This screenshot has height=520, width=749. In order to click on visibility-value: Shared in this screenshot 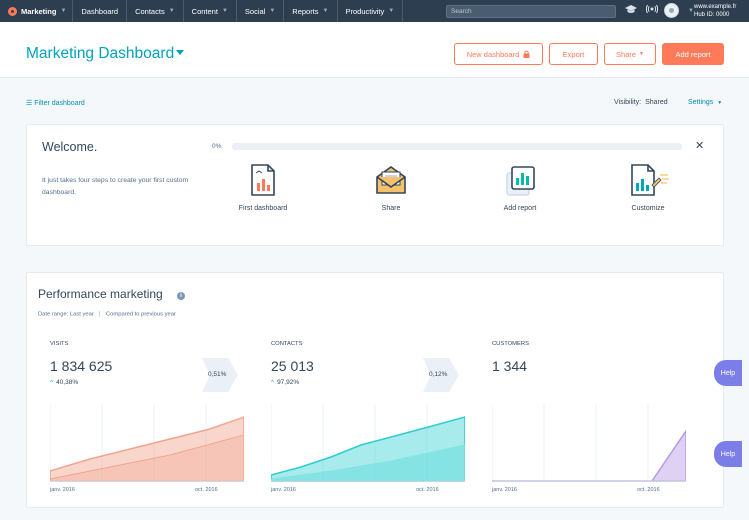, I will do `click(656, 102)`.